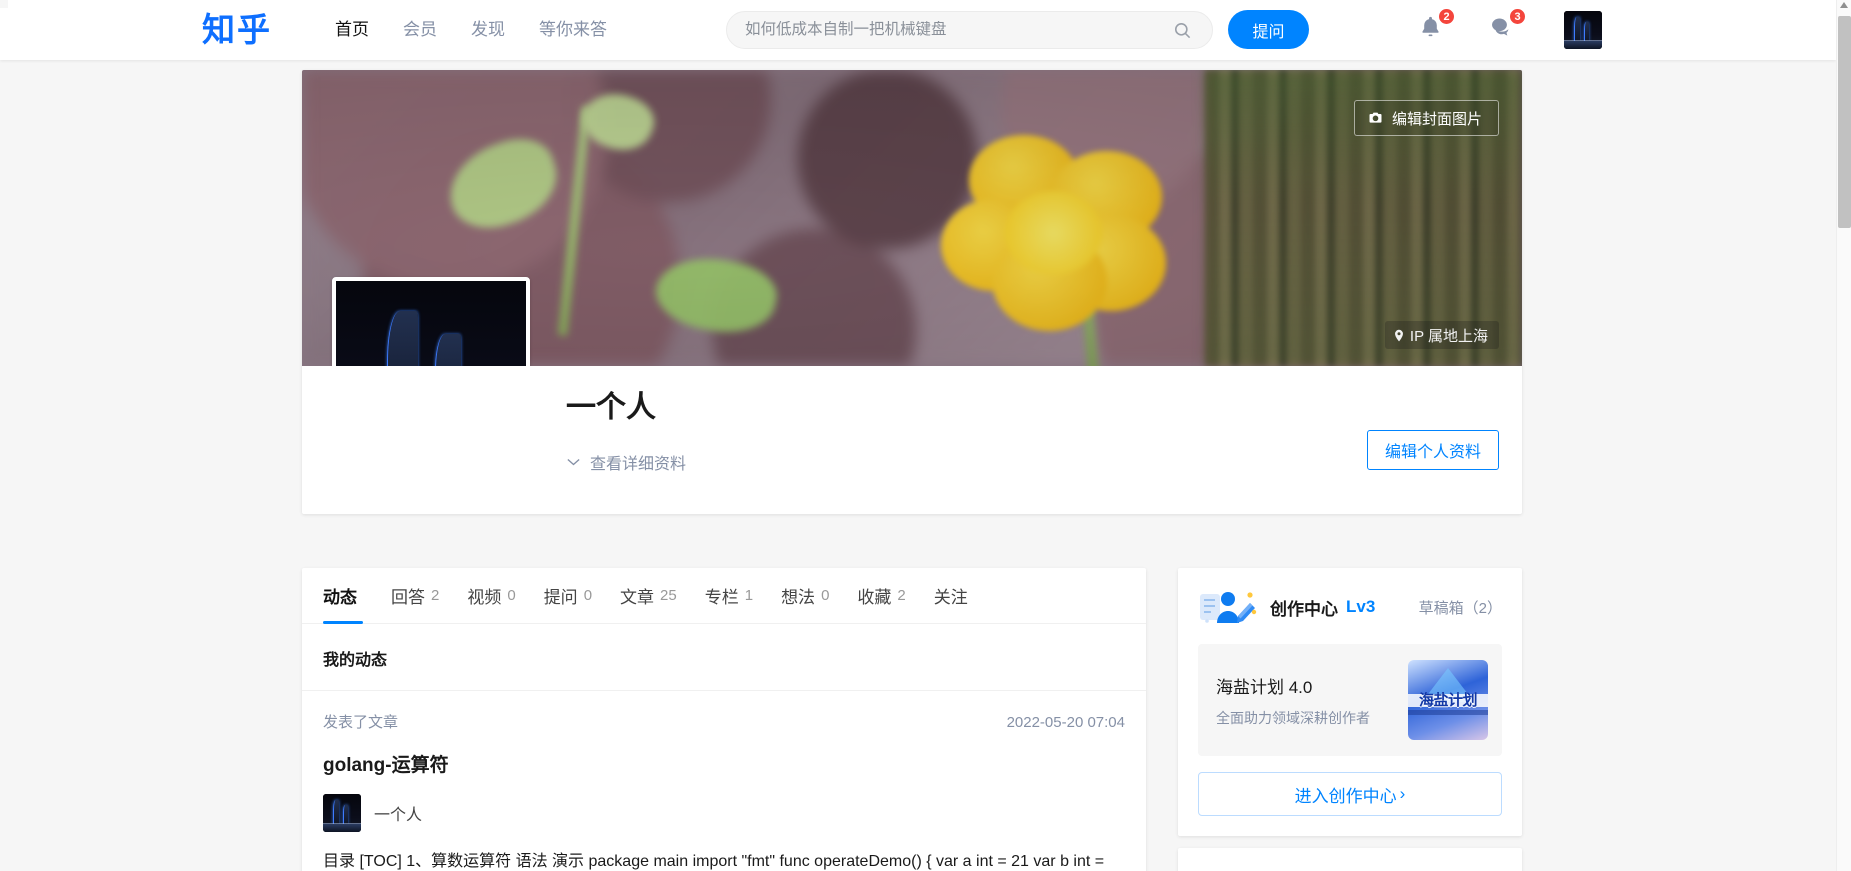 The image size is (1851, 871). Describe the element at coordinates (950, 30) in the screenshot. I see `search-input` at that location.